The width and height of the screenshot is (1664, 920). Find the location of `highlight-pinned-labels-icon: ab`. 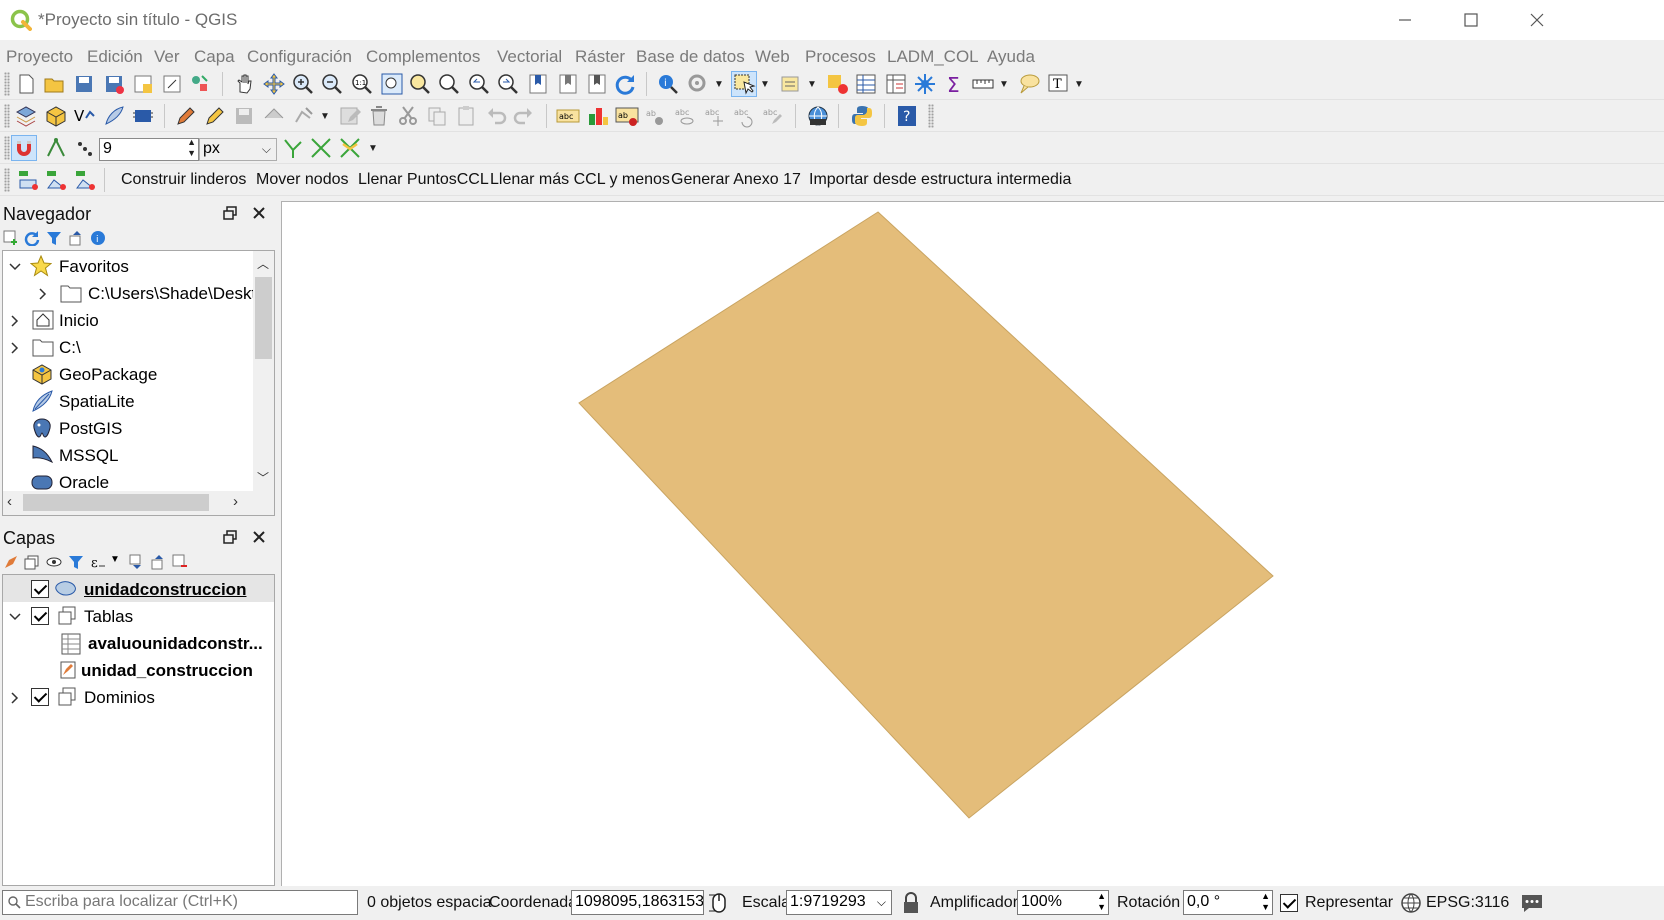

highlight-pinned-labels-icon: ab is located at coordinates (627, 116).